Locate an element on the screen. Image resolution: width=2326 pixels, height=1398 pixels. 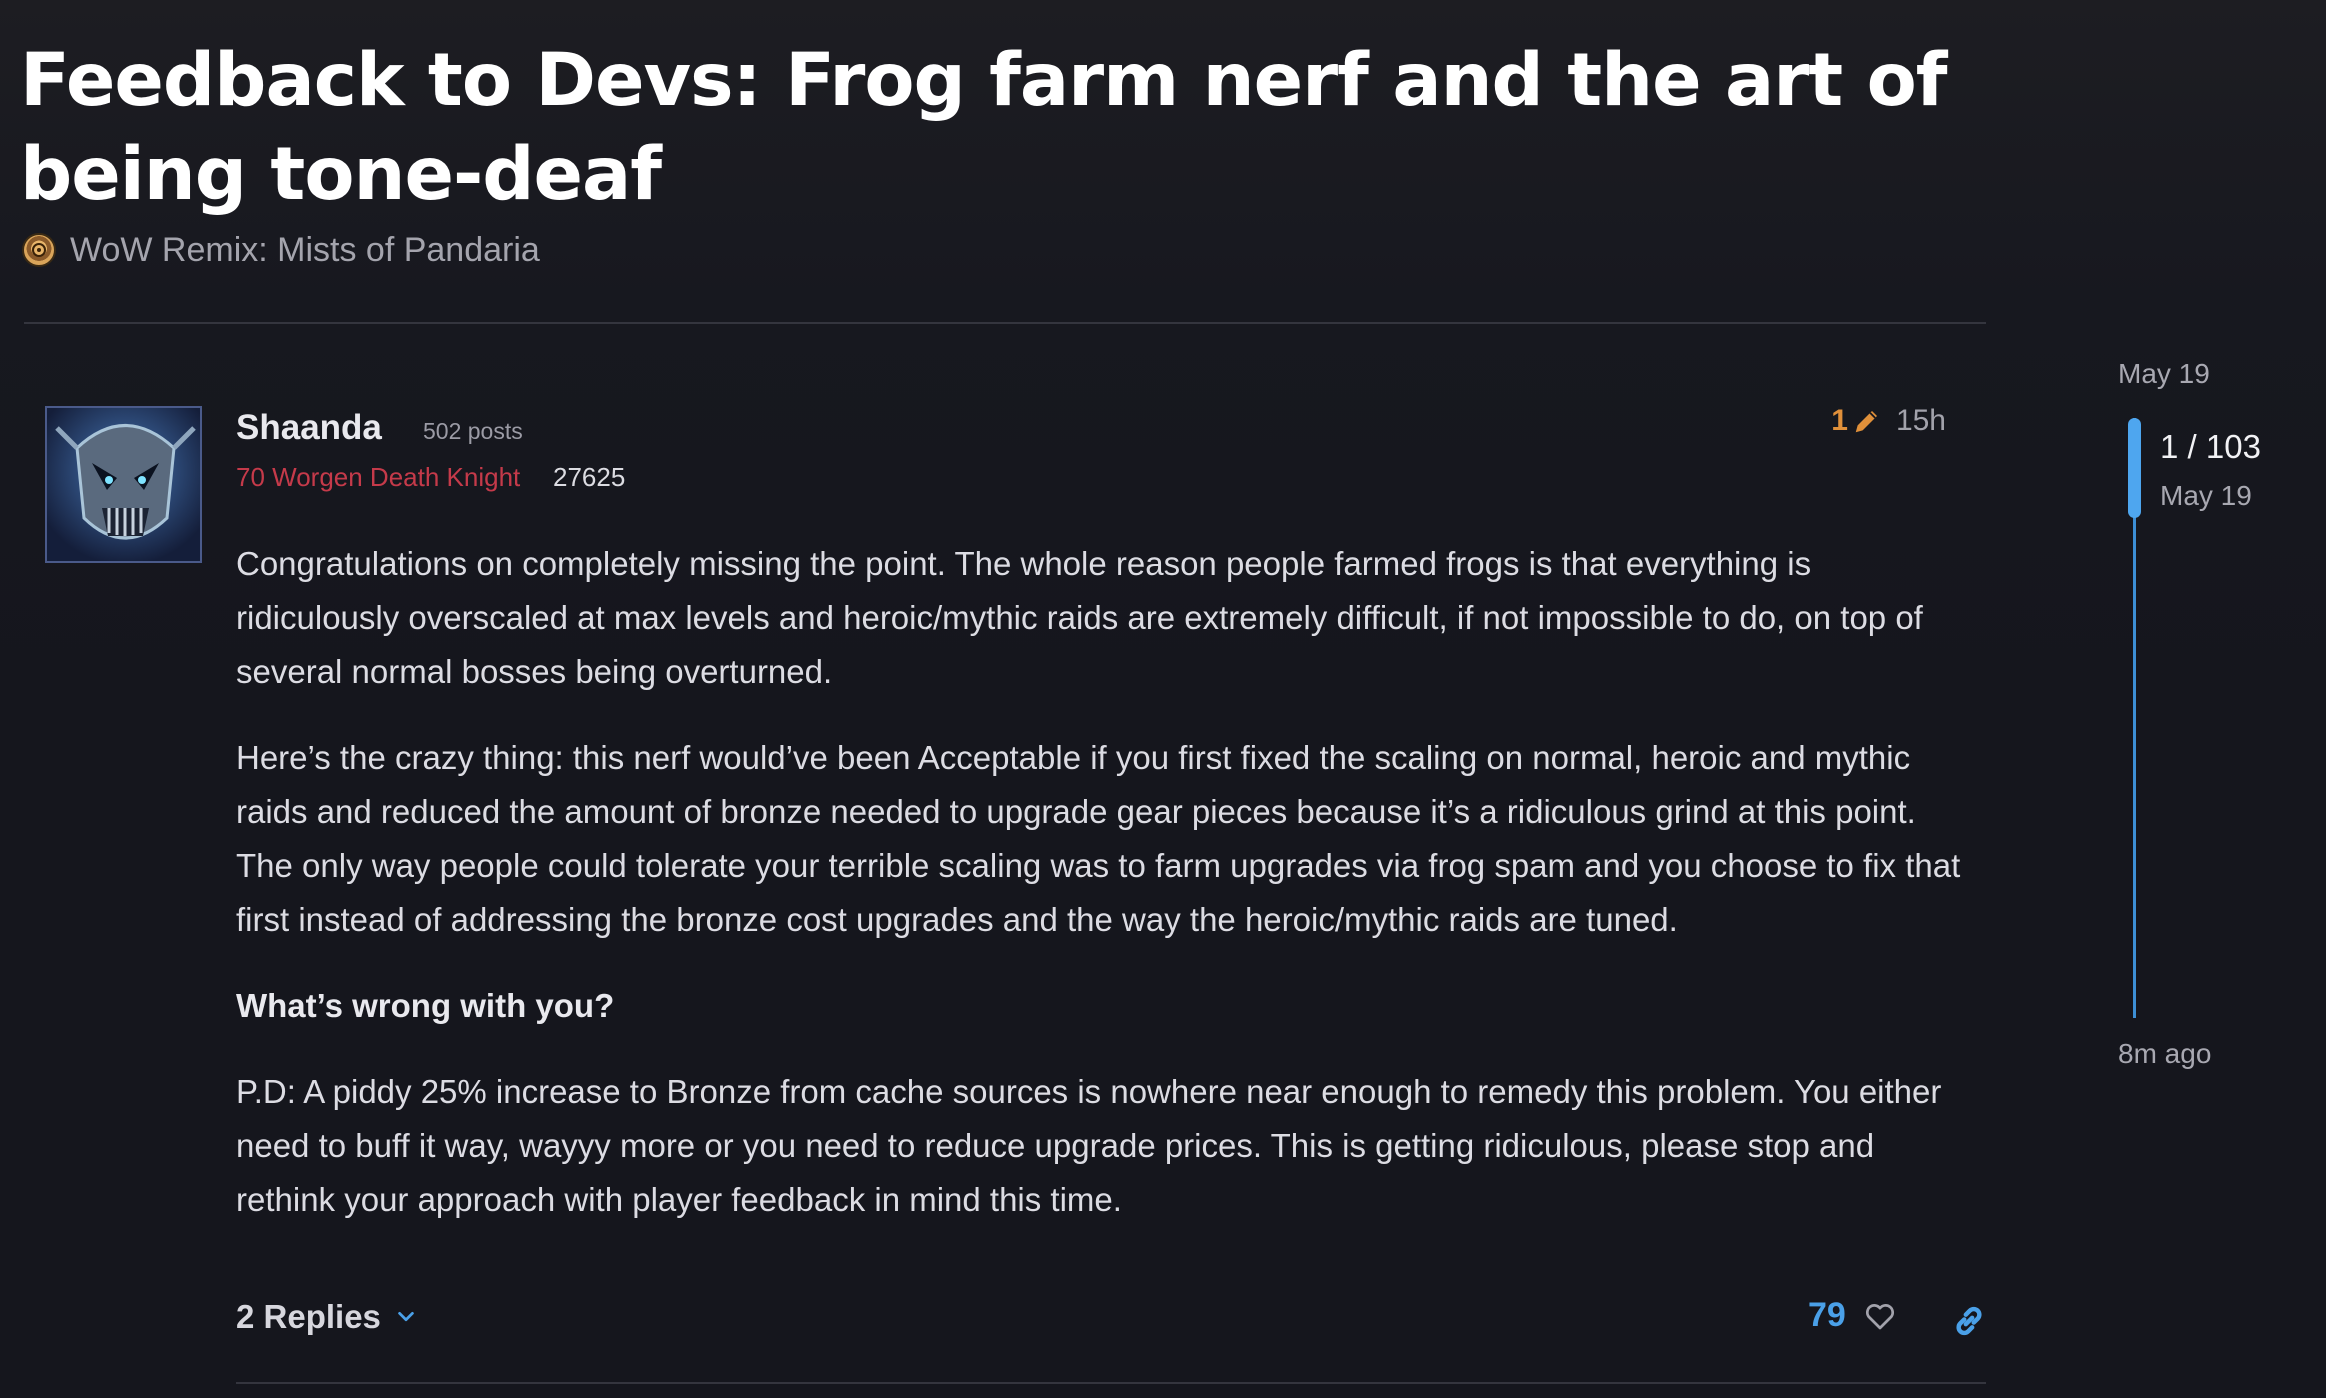
timeline-start-date: May 19 is located at coordinates (2164, 374).